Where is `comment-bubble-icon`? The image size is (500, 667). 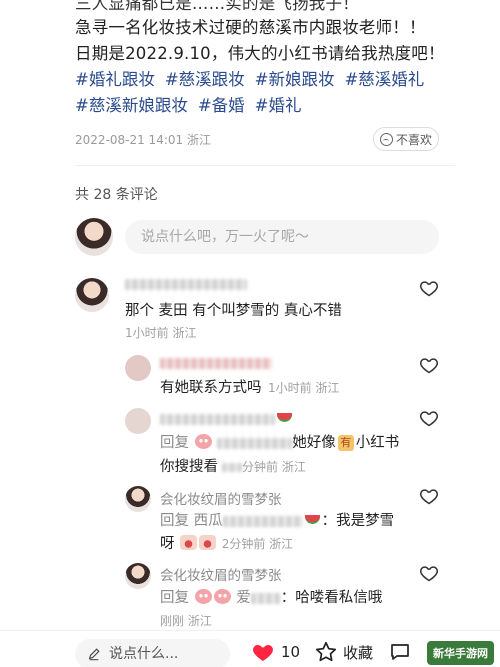 comment-bubble-icon is located at coordinates (400, 652).